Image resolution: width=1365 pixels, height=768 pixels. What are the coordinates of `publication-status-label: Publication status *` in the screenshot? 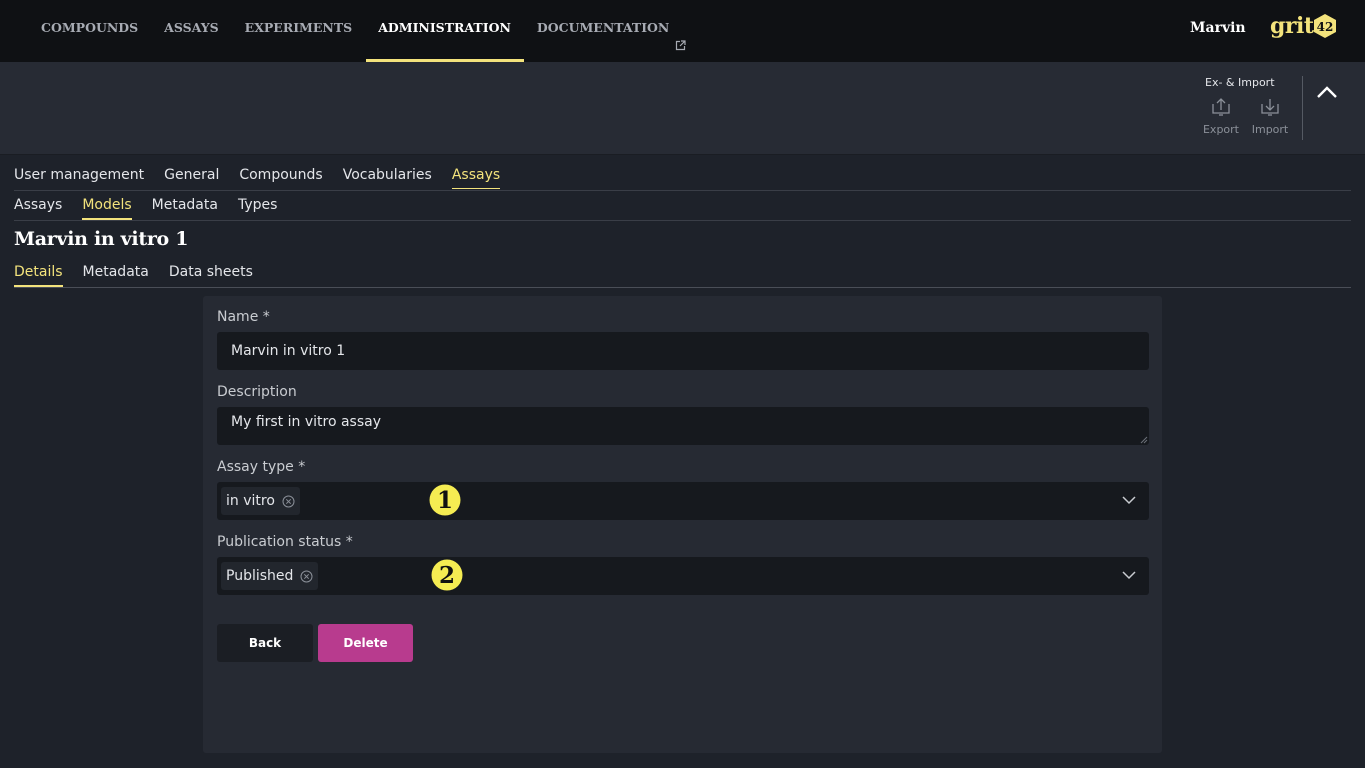 It's located at (285, 542).